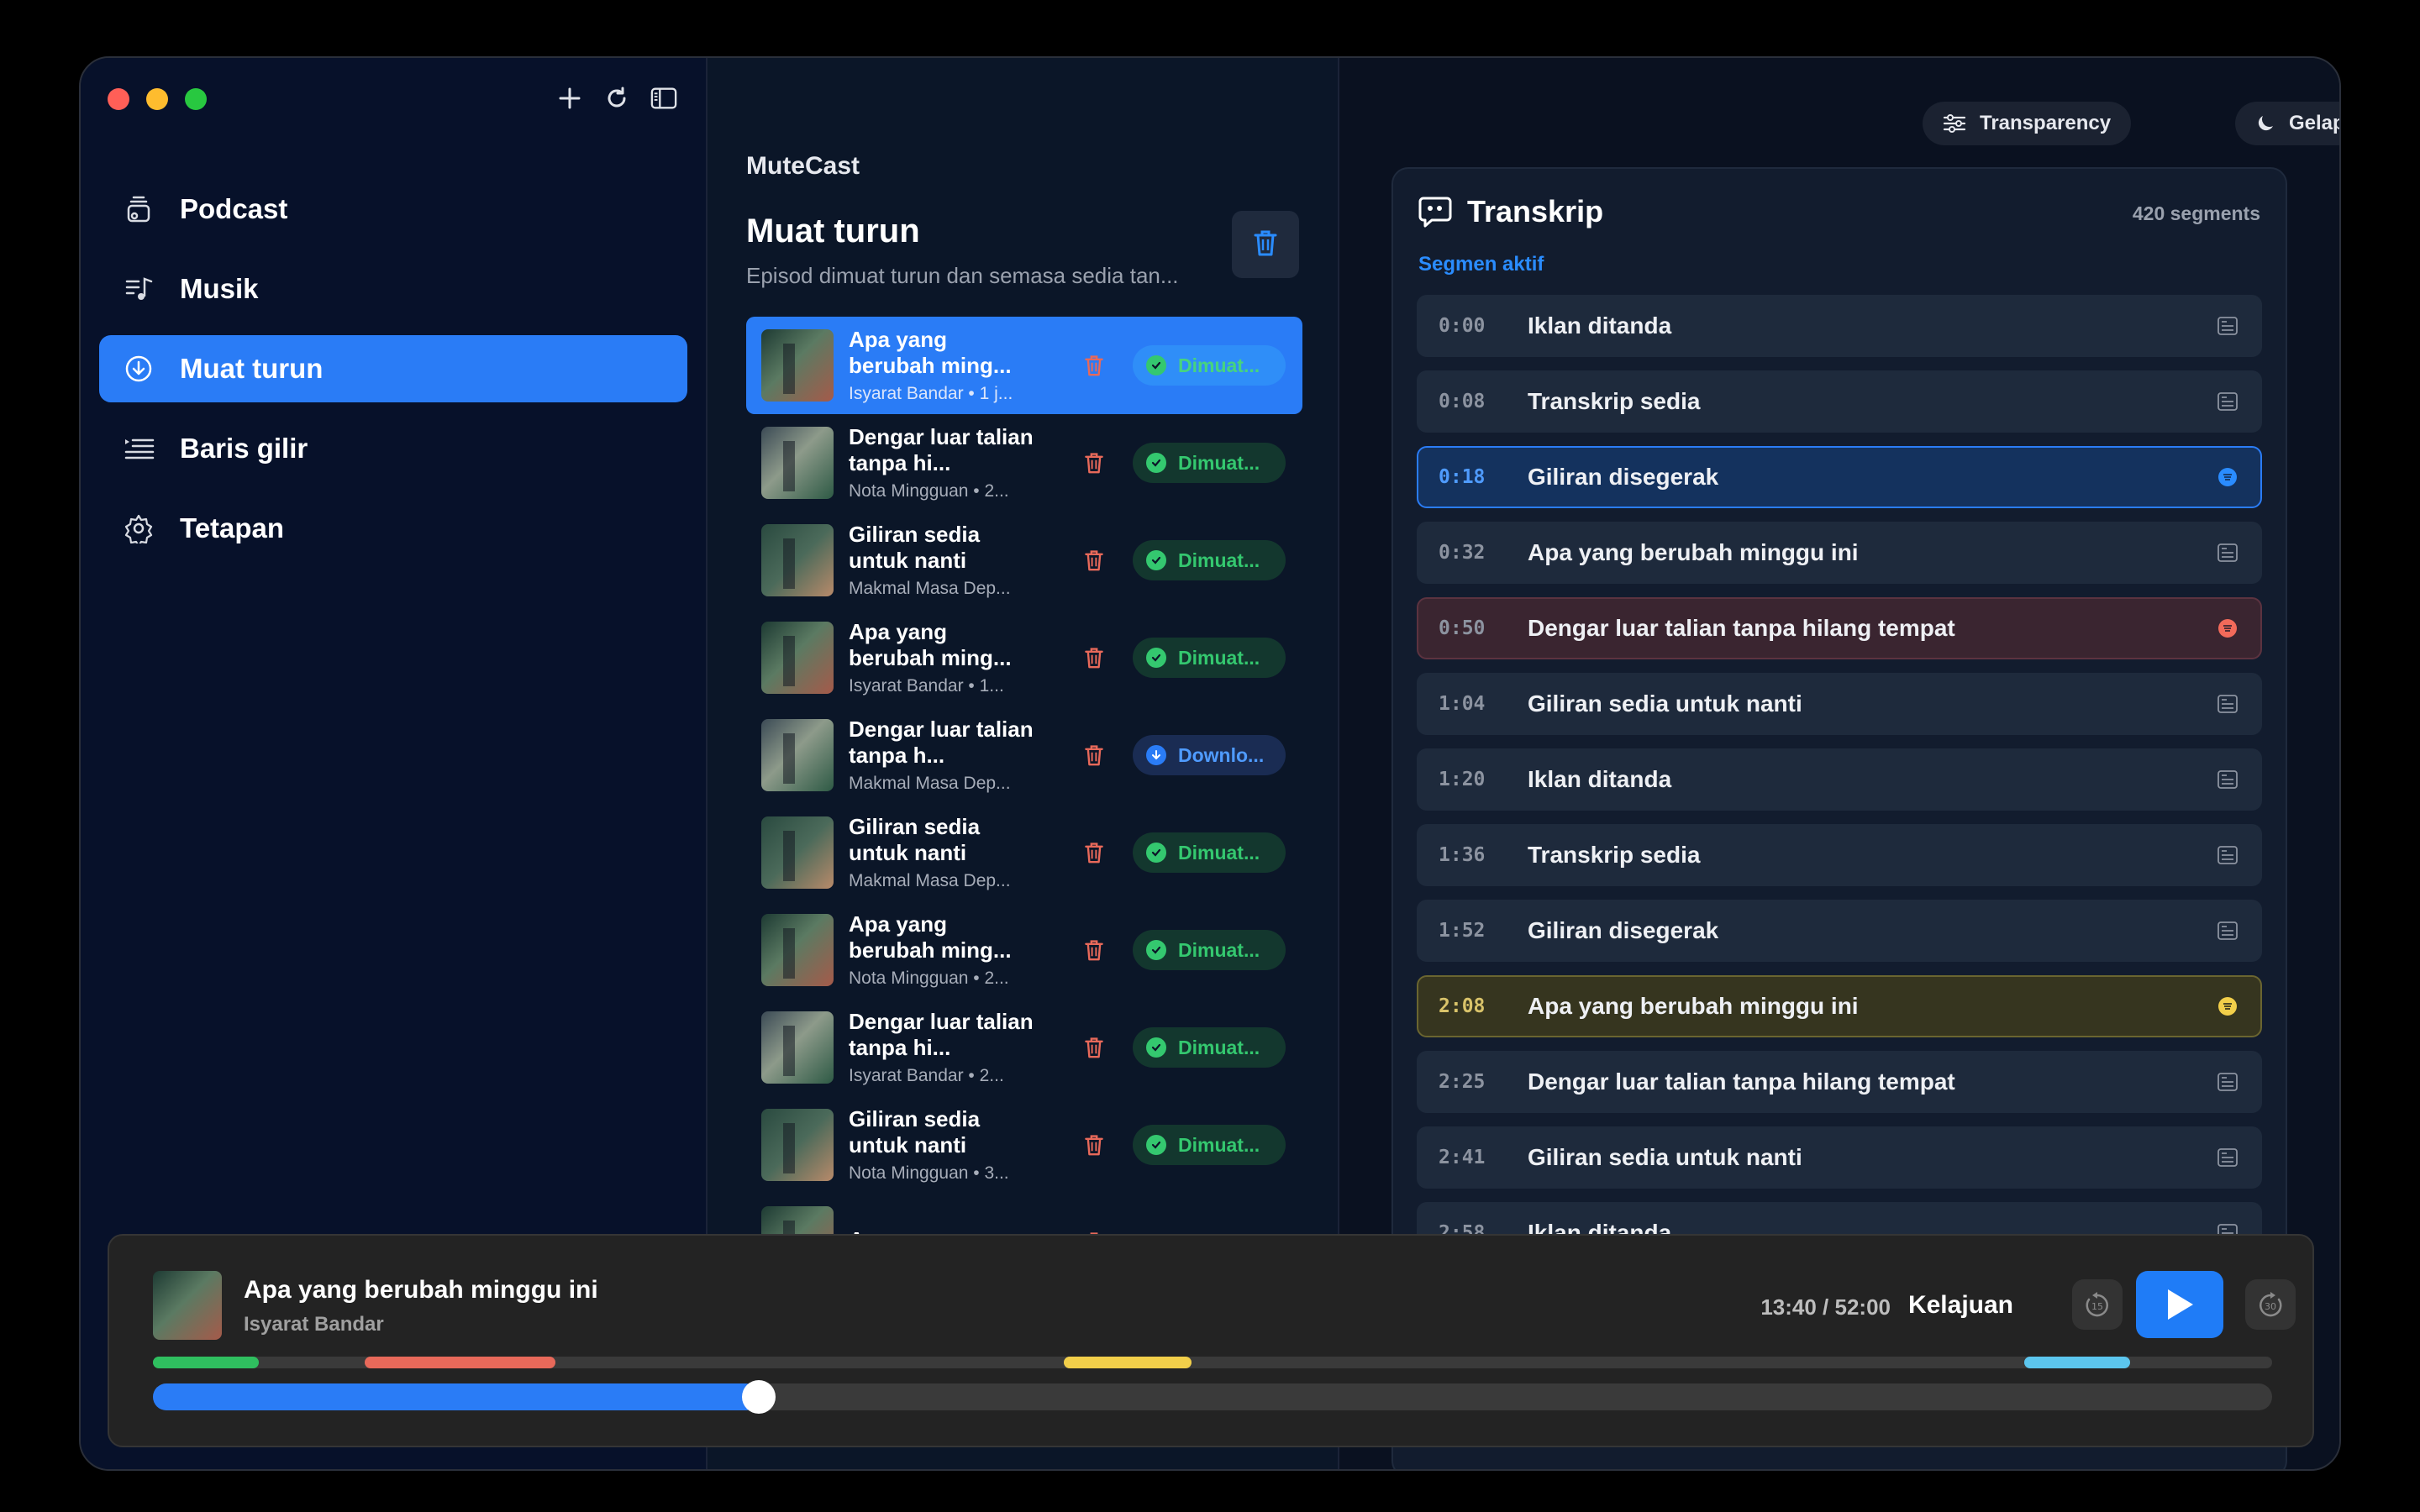  I want to click on transcript-segment: 1:52 Giliran disegerak, so click(1840, 931).